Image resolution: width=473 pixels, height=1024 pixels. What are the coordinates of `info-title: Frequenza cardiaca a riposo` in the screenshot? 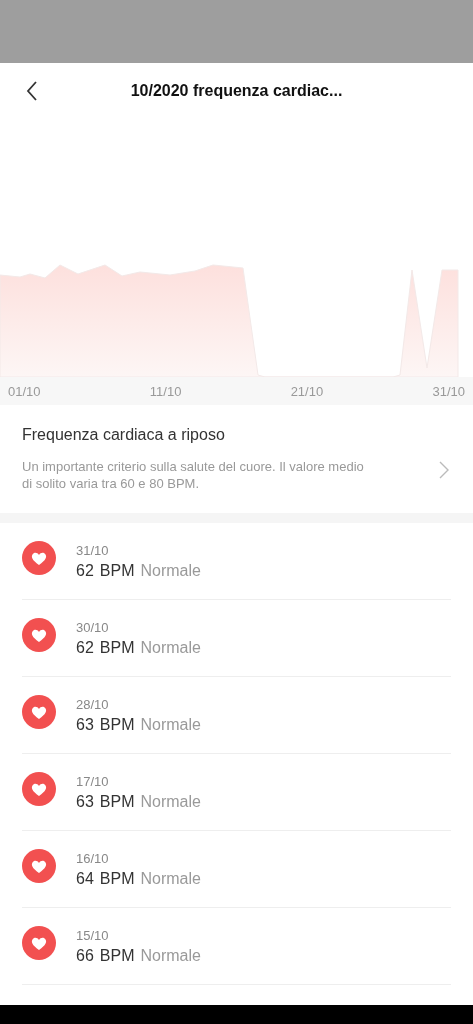 It's located at (124, 435).